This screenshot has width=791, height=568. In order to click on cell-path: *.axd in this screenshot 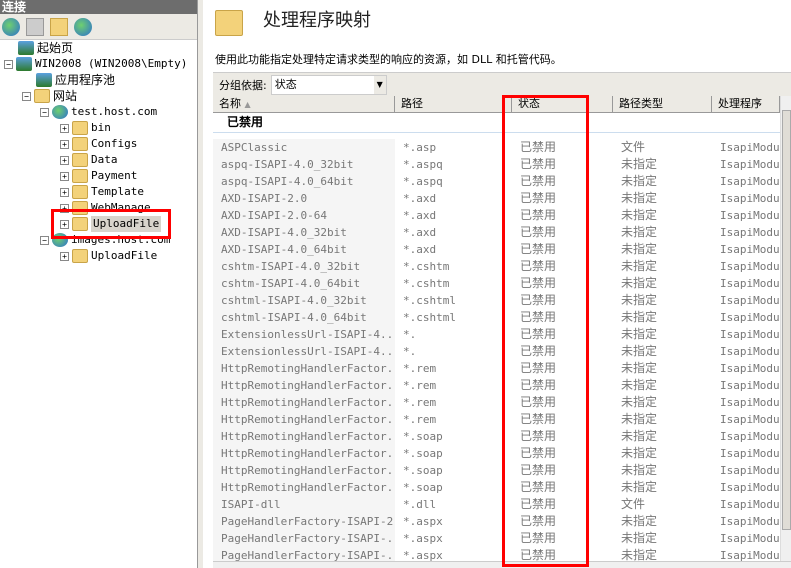, I will do `click(420, 215)`.